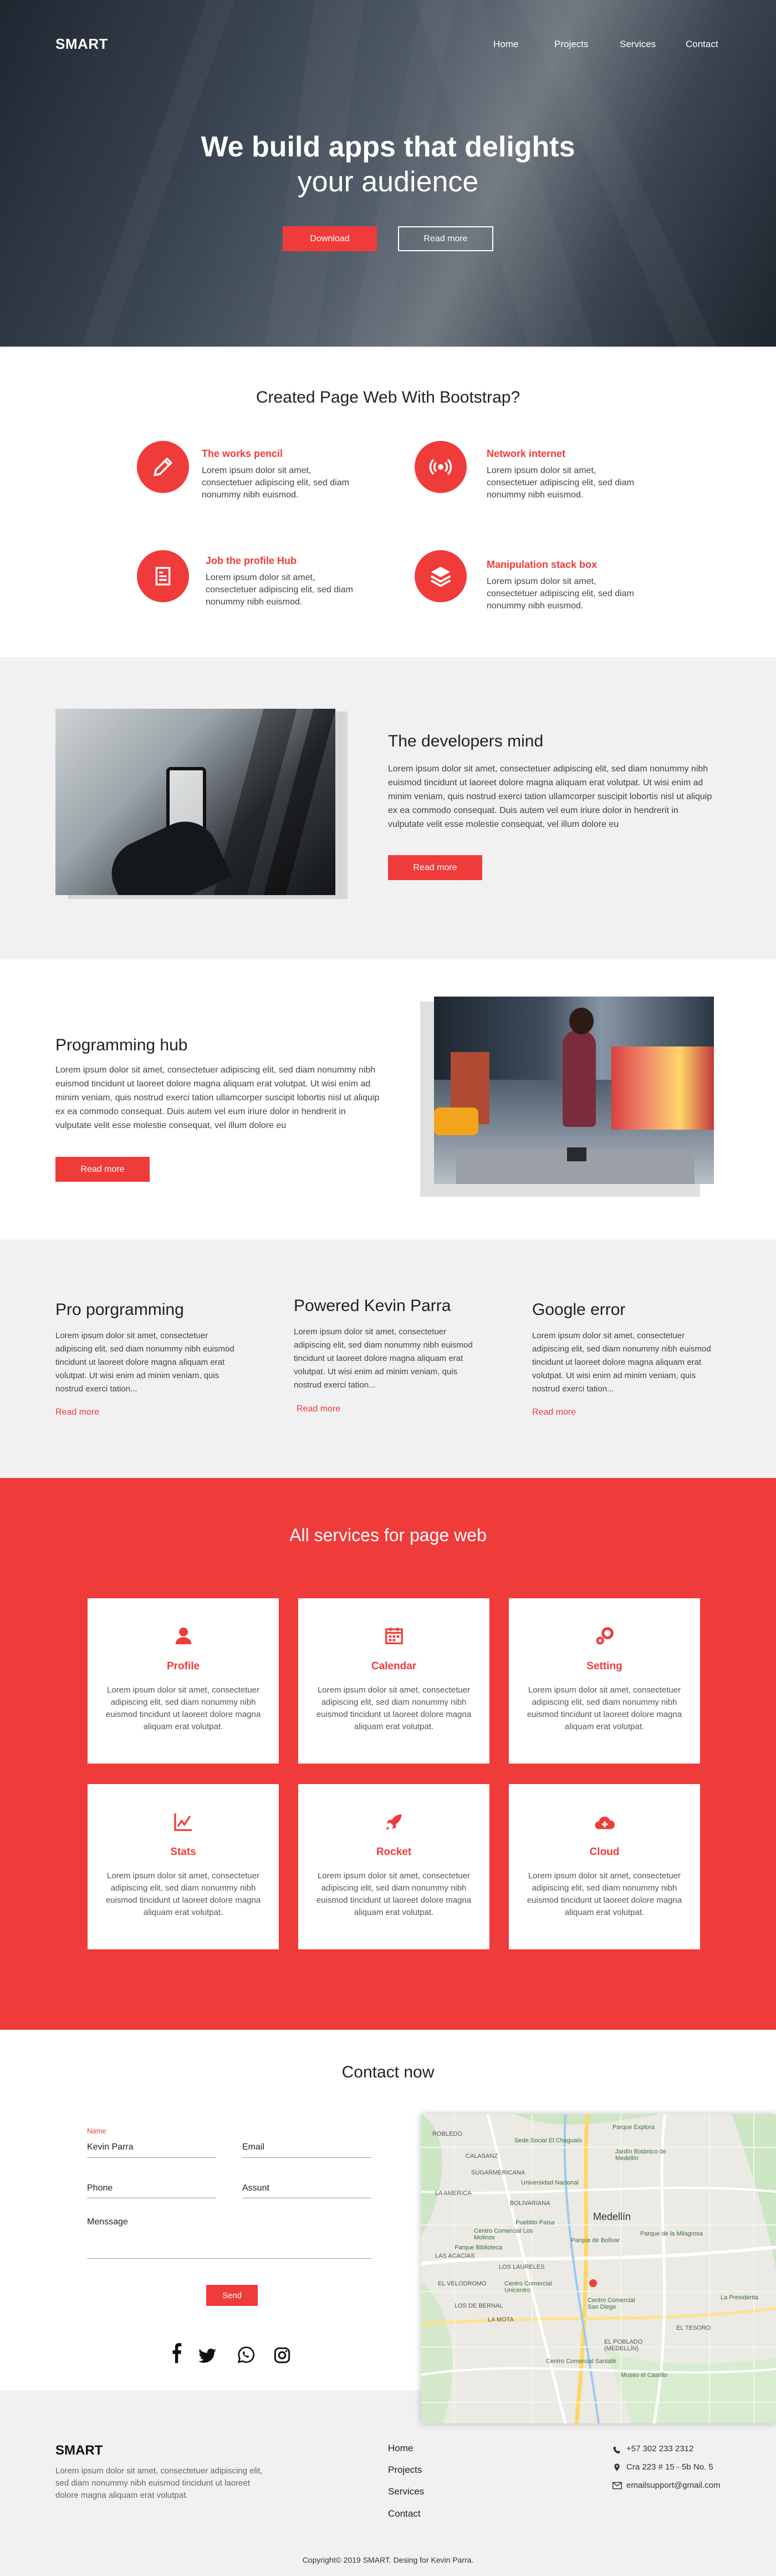 This screenshot has height=2576, width=776. I want to click on rocket-icon, so click(393, 1822).